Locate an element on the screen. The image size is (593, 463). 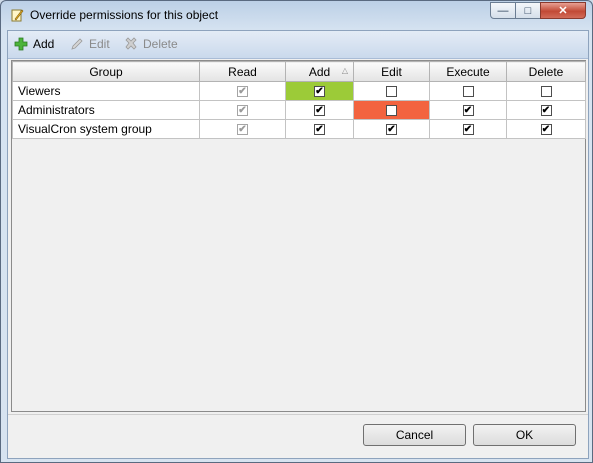
close-icon: ✕ is located at coordinates (563, 11).